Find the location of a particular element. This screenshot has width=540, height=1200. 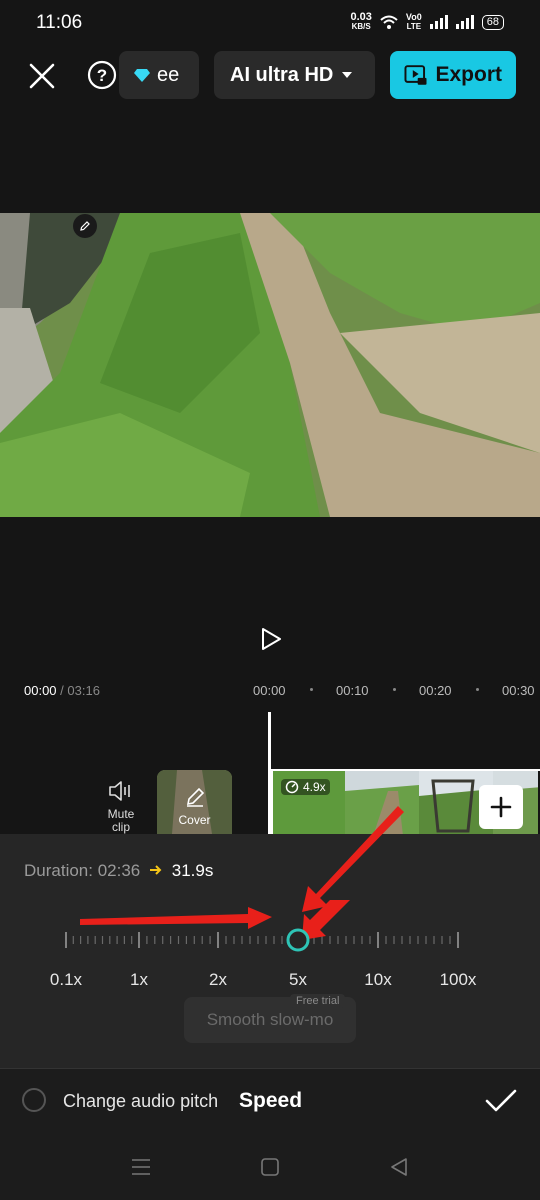

annotation-arrow-diagonal-top is located at coordinates (353, 859).